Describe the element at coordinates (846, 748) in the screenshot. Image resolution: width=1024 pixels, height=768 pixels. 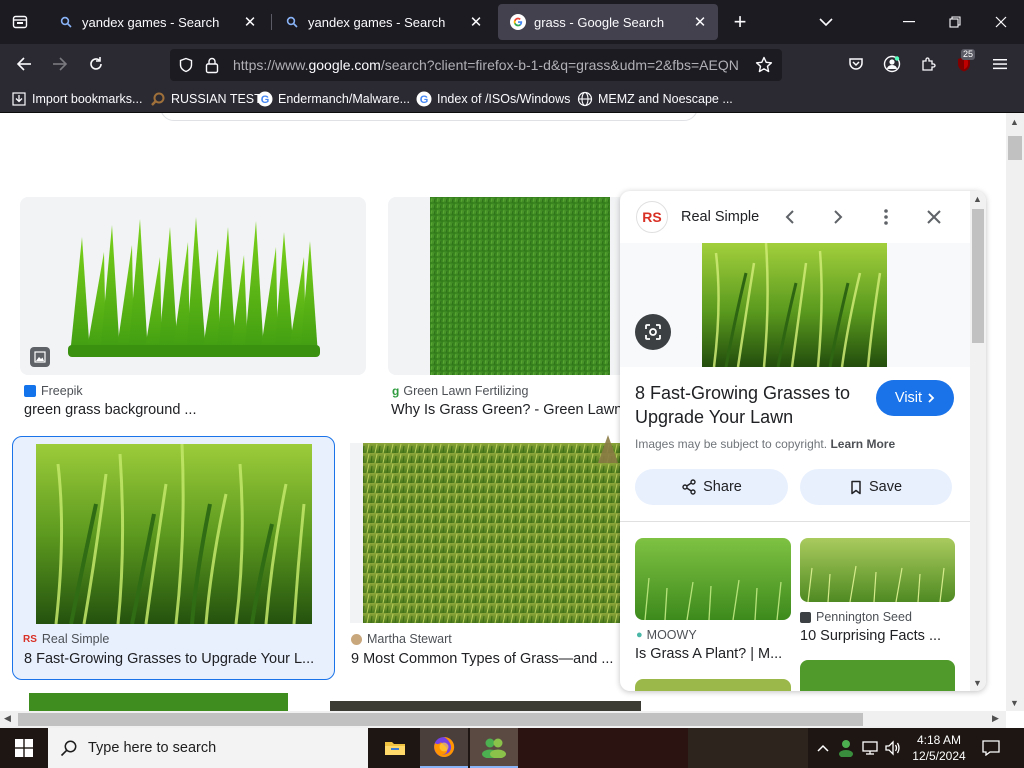
I see `tray-app-icon` at that location.